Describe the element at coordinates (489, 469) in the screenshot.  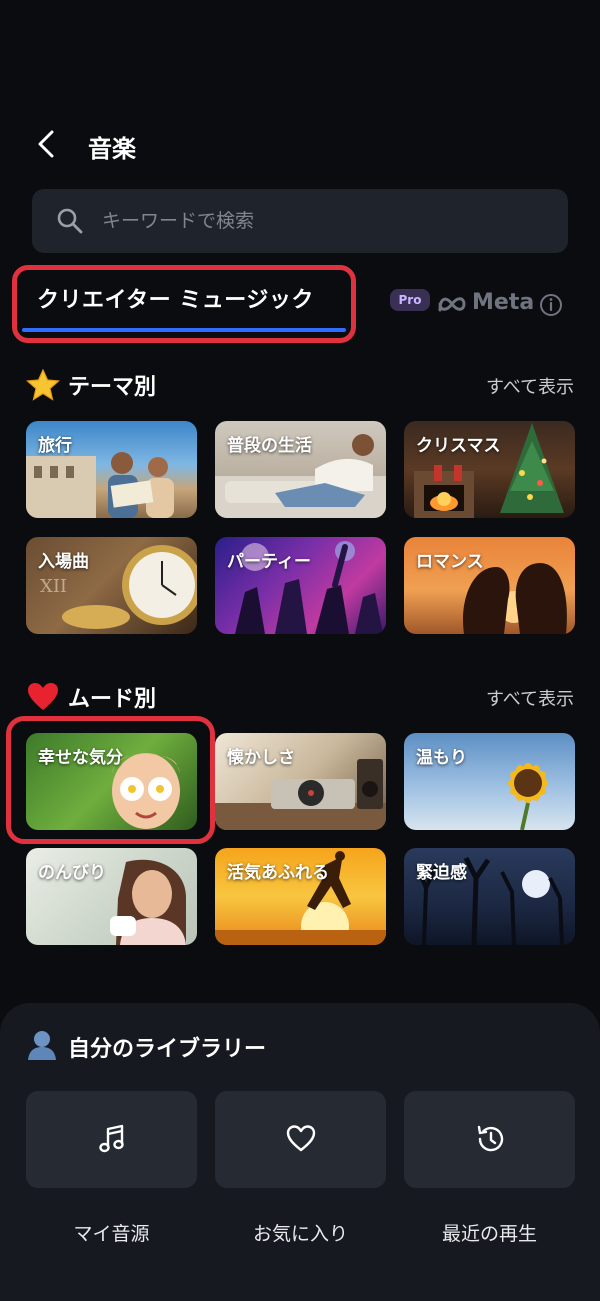
I see `theme-tile-christmas: クリスマス` at that location.